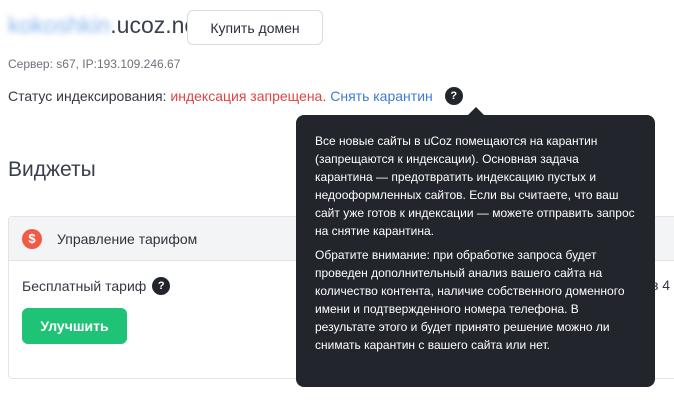 This screenshot has height=407, width=674. What do you see at coordinates (94, 64) in the screenshot?
I see `server-info: Сервер: s67, IP:193.109.246.67` at bounding box center [94, 64].